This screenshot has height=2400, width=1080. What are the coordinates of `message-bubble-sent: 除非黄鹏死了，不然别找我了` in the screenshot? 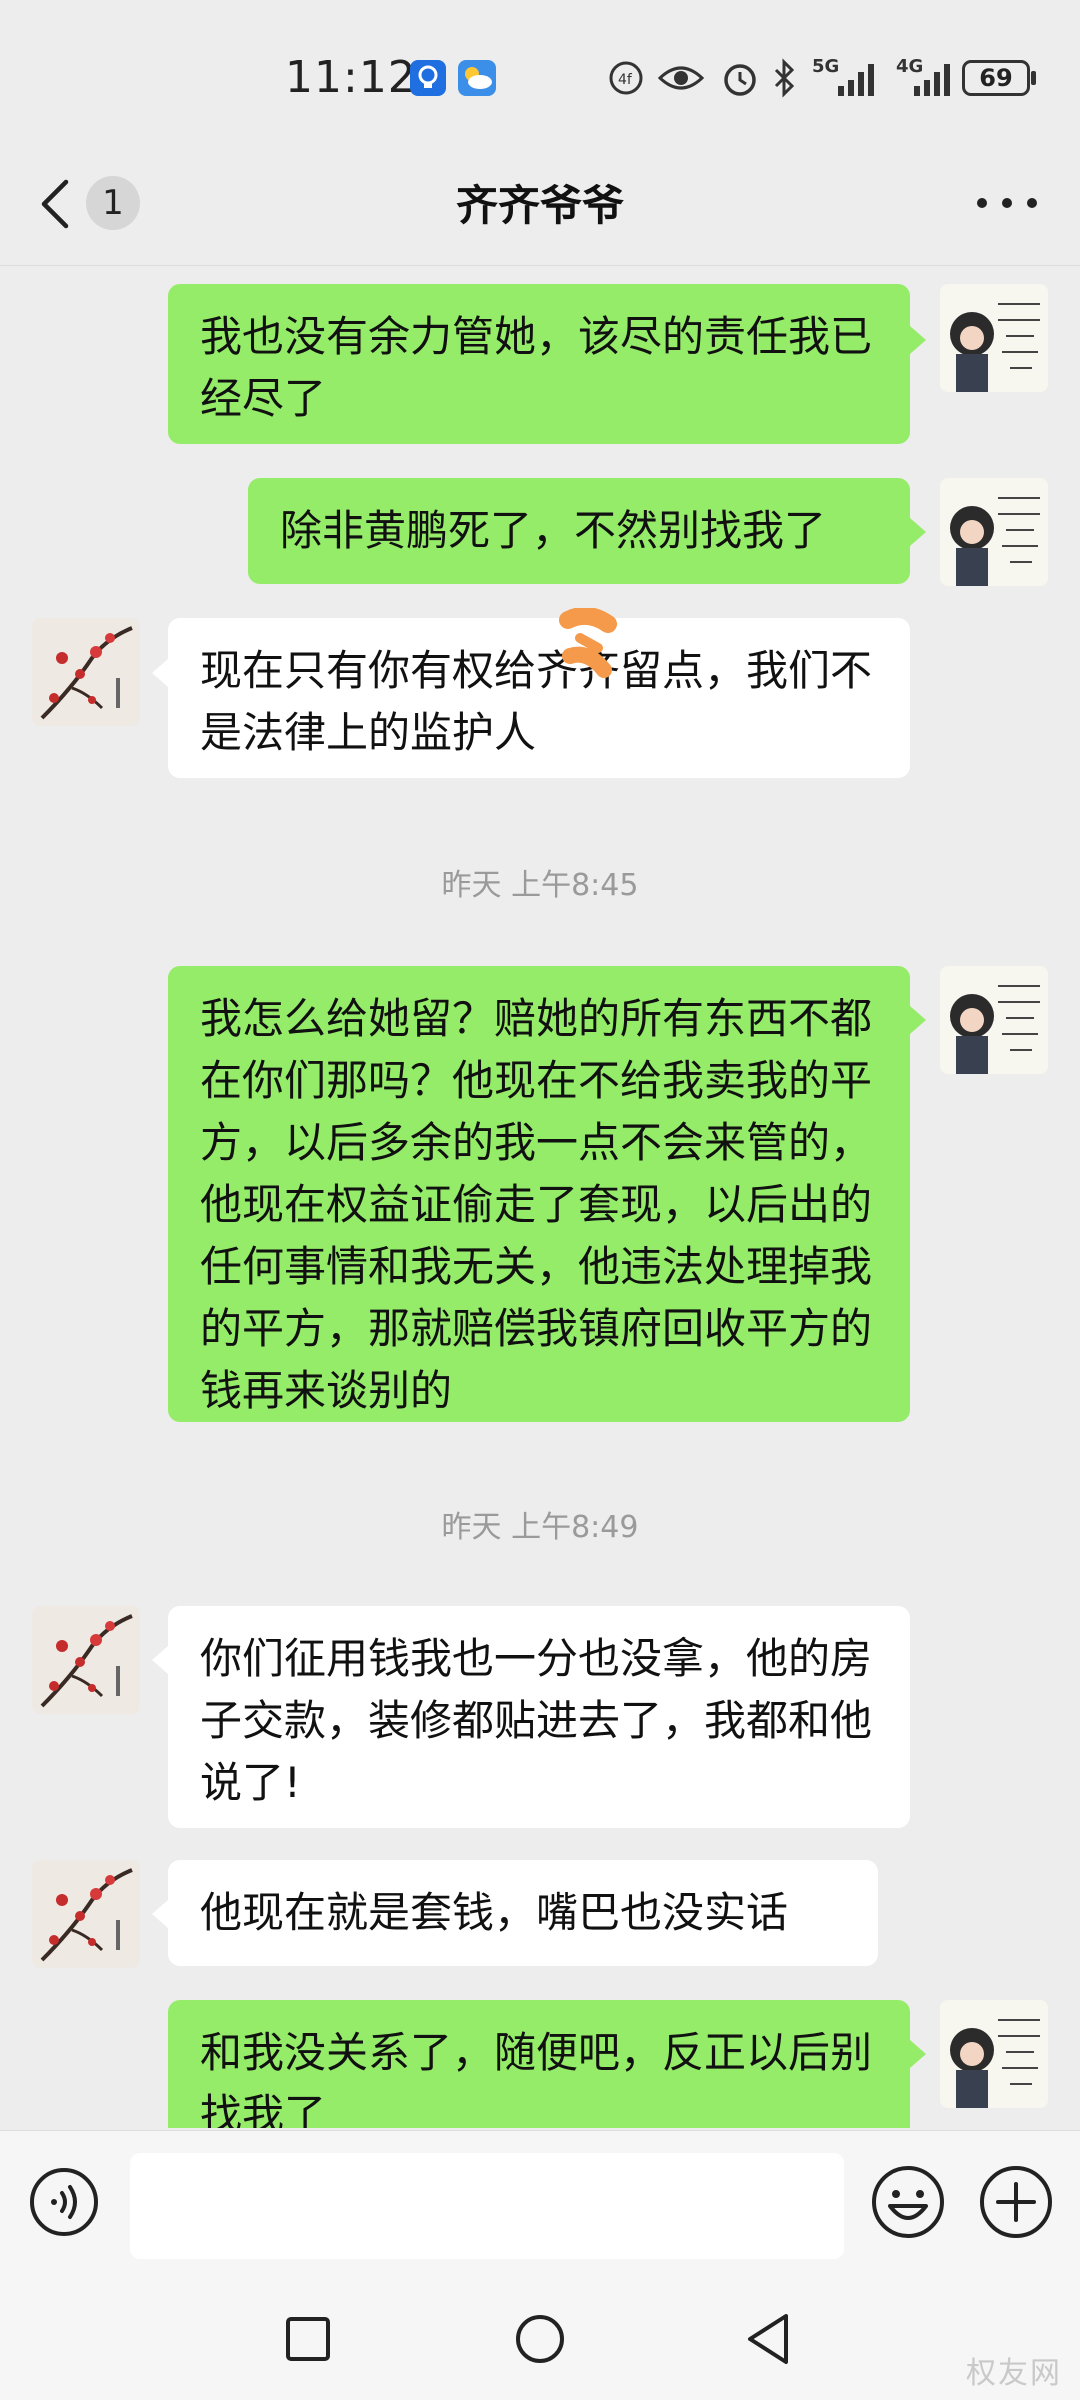 It's located at (579, 531).